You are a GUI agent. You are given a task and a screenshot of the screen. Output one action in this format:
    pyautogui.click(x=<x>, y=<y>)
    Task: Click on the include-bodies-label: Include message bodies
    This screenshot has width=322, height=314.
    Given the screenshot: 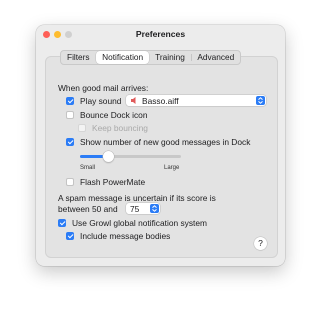 What is the action you would take?
    pyautogui.click(x=125, y=236)
    